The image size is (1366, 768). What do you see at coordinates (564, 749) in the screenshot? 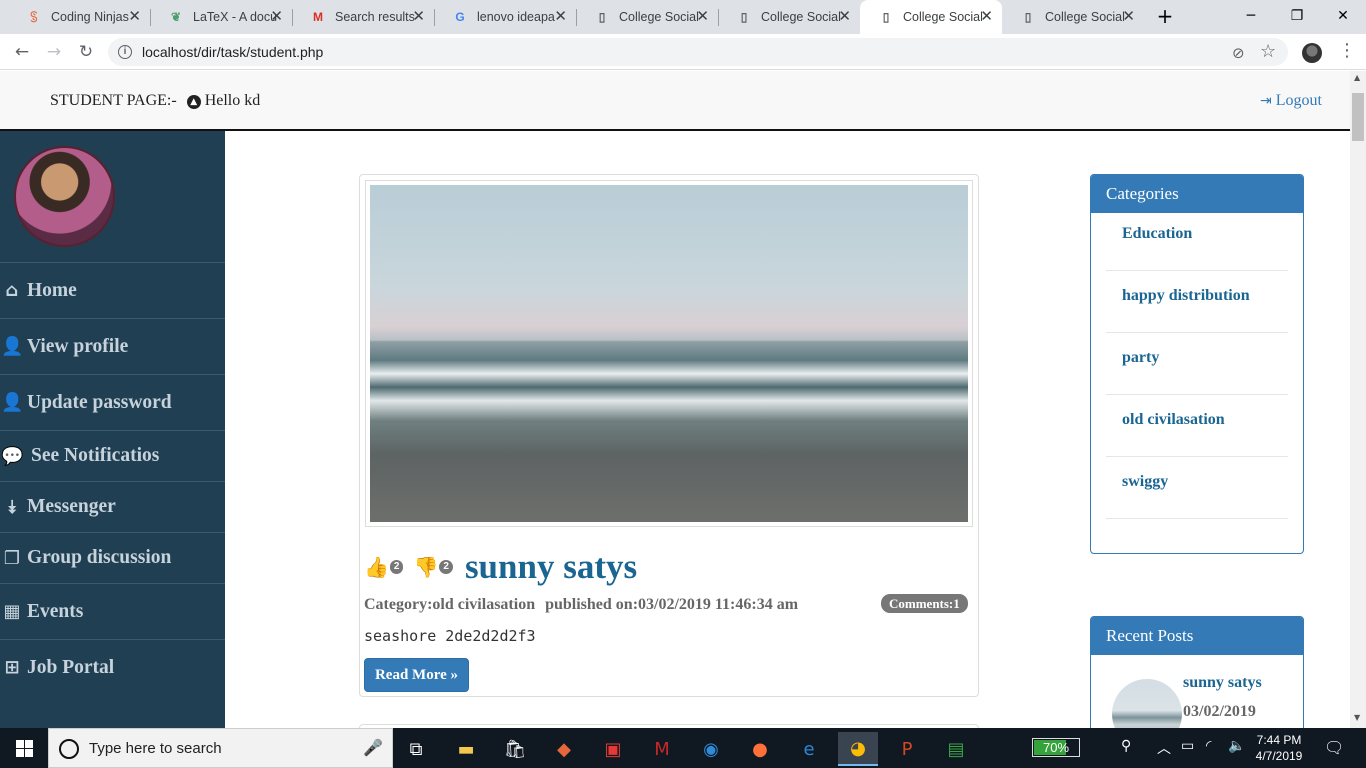
I see `codeblocks-icon: ◆` at bounding box center [564, 749].